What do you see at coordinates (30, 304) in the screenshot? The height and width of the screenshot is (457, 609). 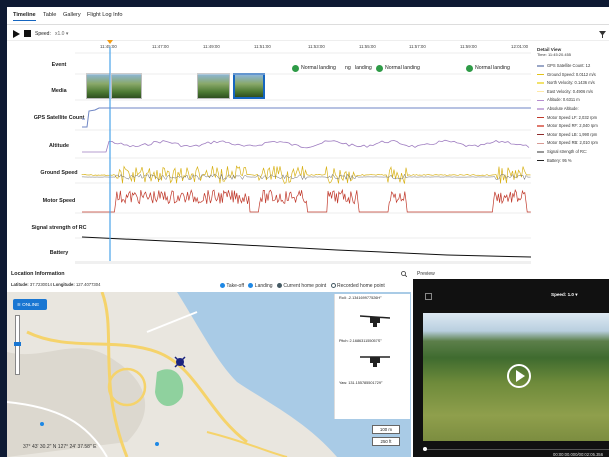 I see `online-badge: ≋ ONLINE` at bounding box center [30, 304].